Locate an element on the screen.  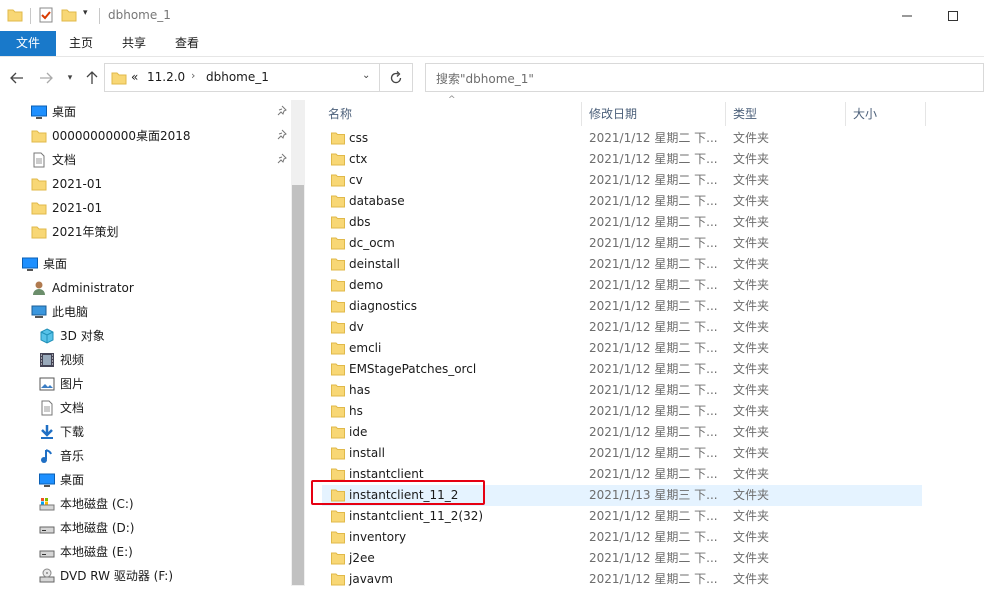
properties-icon is located at coordinates (46, 15).